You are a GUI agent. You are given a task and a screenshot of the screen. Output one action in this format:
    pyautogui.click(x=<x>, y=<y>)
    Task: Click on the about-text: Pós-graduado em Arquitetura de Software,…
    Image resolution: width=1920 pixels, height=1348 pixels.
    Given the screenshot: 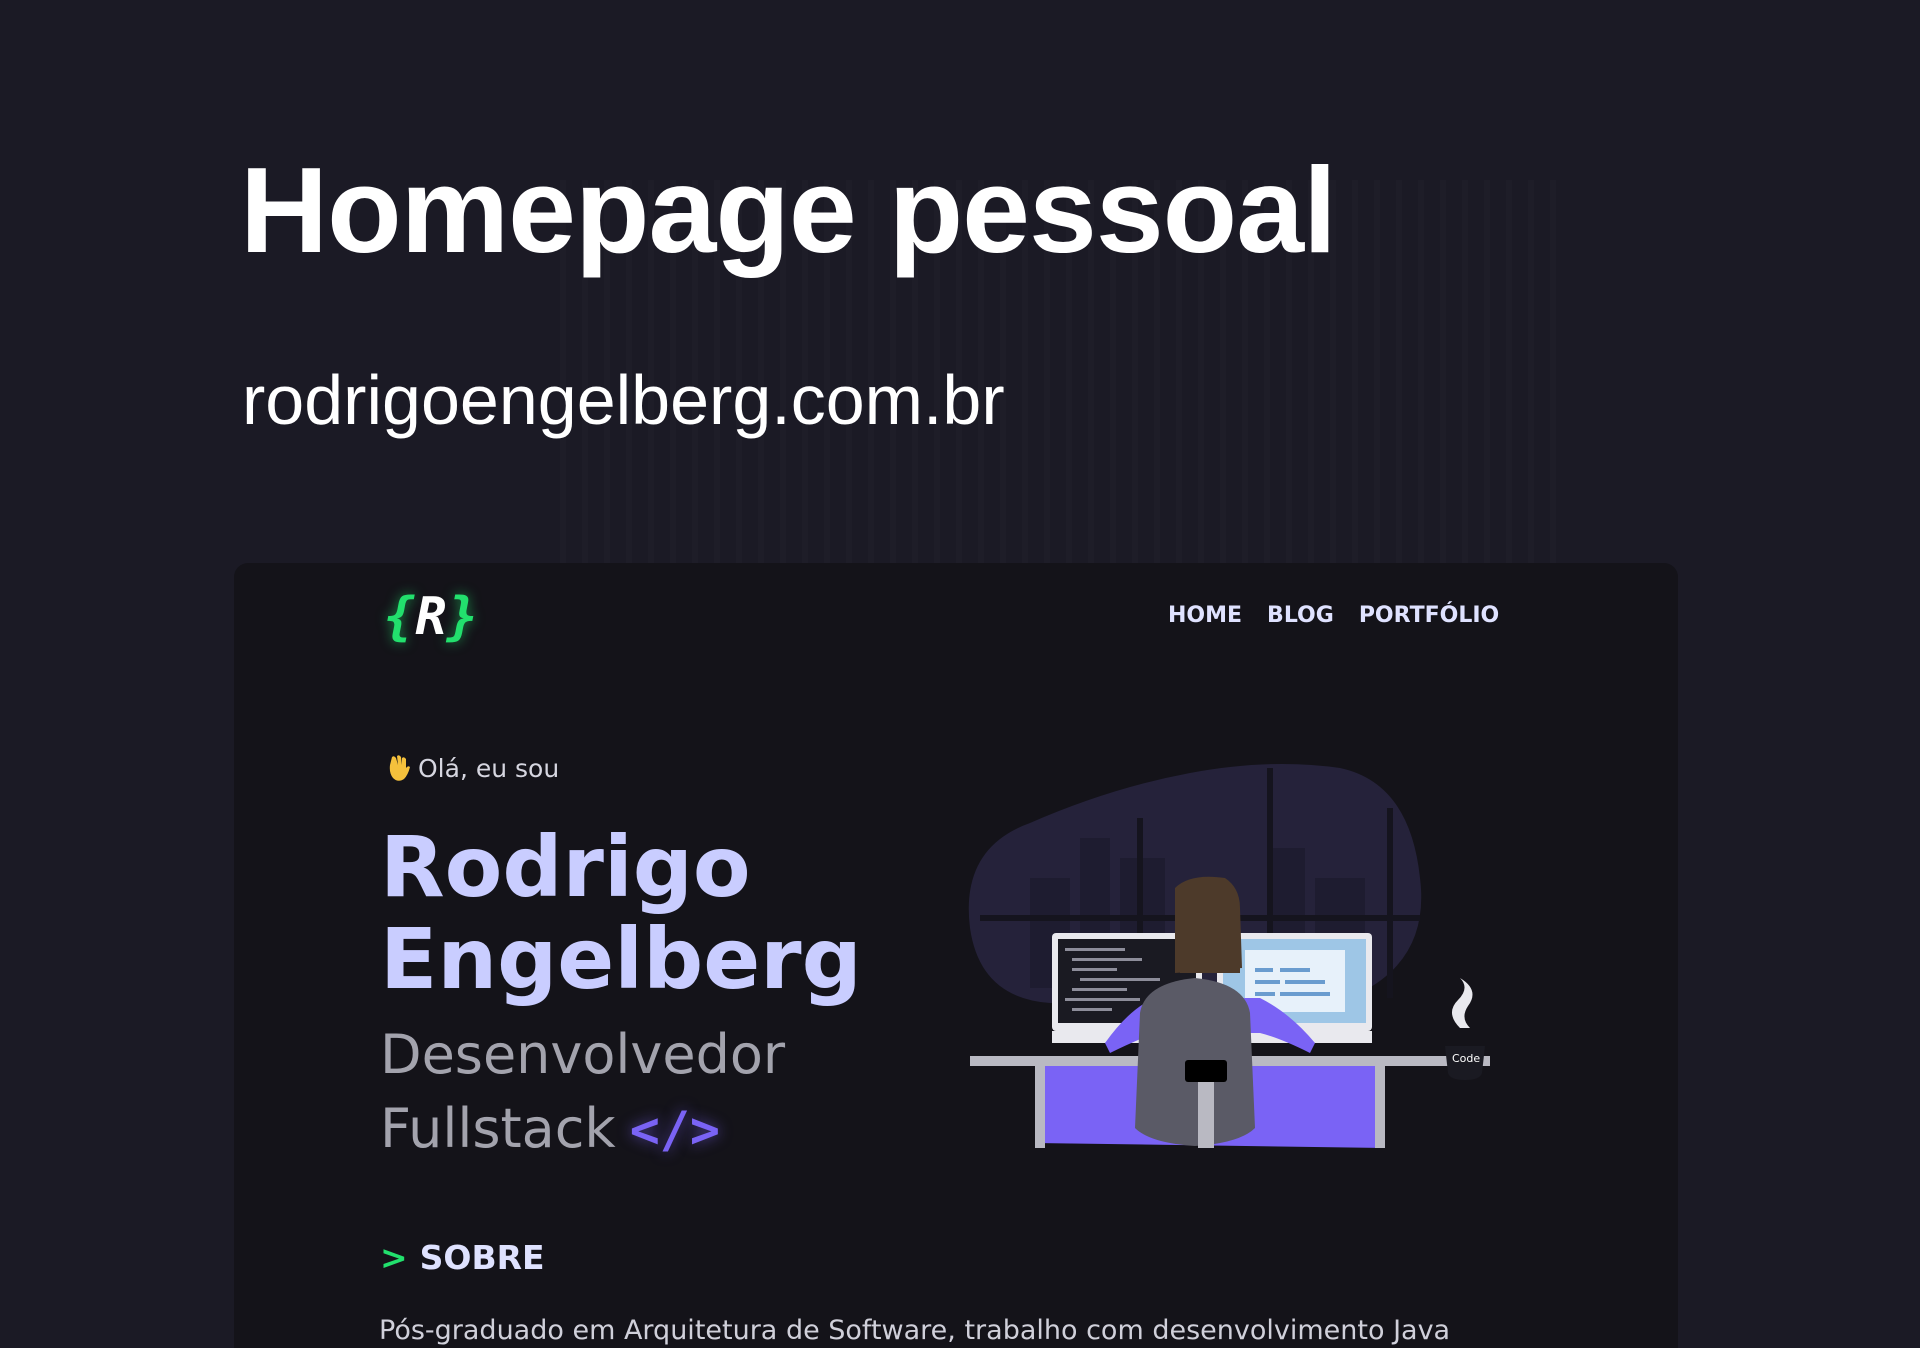 What is the action you would take?
    pyautogui.click(x=915, y=1330)
    